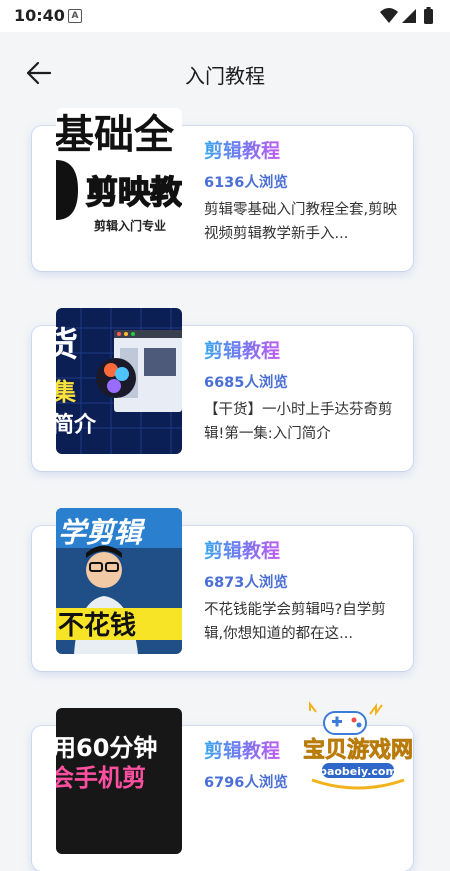 Image resolution: width=450 pixels, height=871 pixels. I want to click on card-views: 6873人浏览, so click(246, 583).